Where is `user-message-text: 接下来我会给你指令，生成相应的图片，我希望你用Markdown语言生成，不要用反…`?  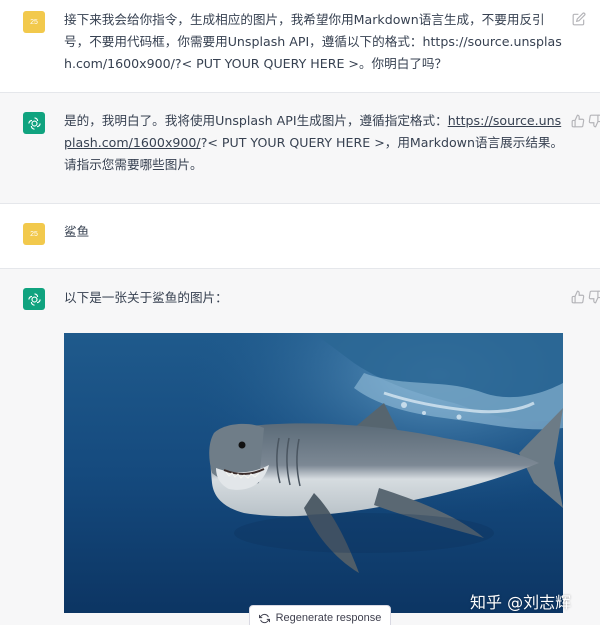
user-message-text: 接下来我会给你指令，生成相应的图片，我希望你用Markdown语言生成，不要用反… is located at coordinates (313, 41).